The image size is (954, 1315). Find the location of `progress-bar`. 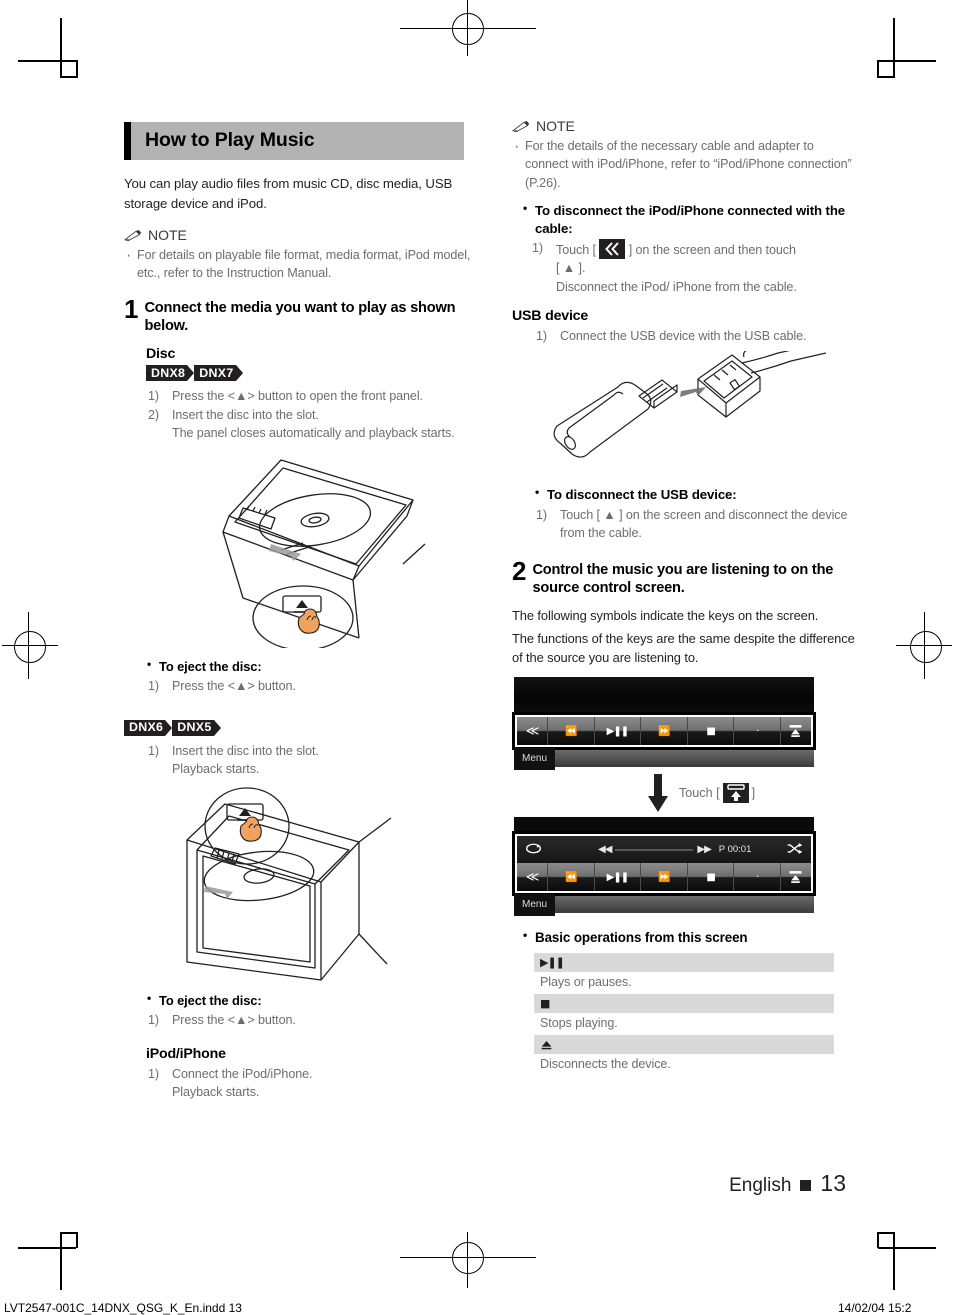

progress-bar is located at coordinates (654, 849).